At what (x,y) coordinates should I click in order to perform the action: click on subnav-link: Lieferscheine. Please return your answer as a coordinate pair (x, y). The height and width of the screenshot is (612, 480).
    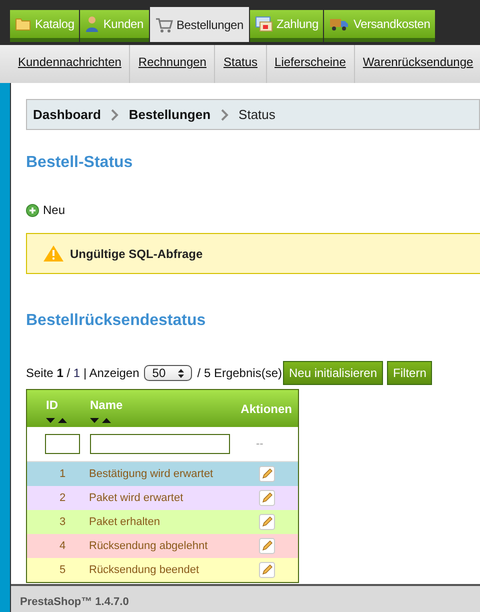
    Looking at the image, I should click on (310, 62).